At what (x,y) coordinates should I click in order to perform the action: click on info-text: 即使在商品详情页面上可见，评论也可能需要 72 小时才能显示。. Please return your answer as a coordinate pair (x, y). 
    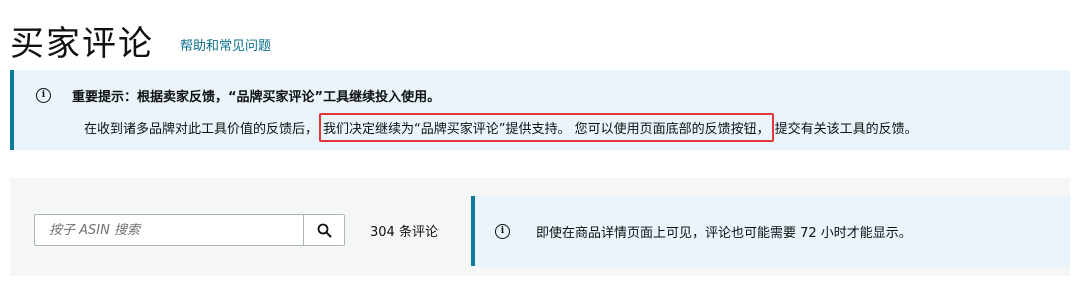
    Looking at the image, I should click on (724, 233).